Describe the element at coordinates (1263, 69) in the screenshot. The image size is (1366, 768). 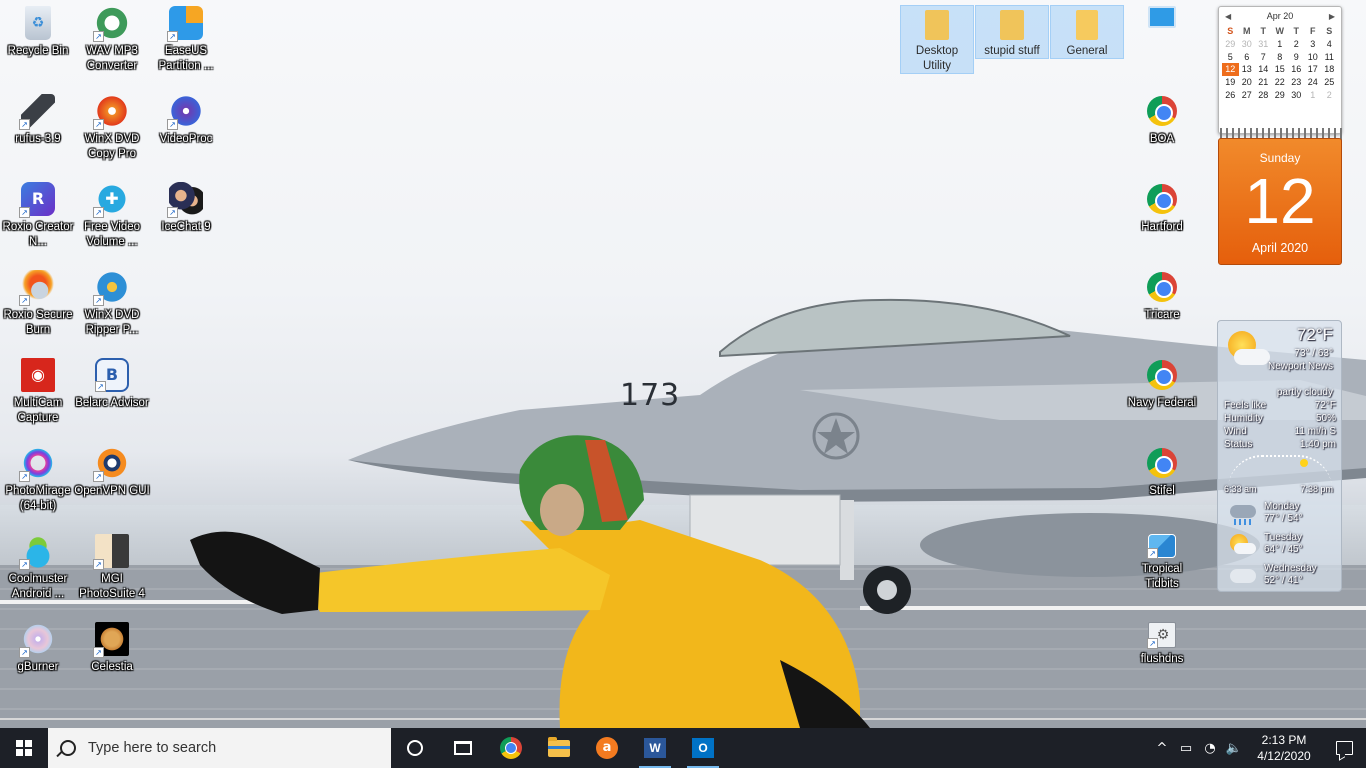
I see `calendar-day: 14` at that location.